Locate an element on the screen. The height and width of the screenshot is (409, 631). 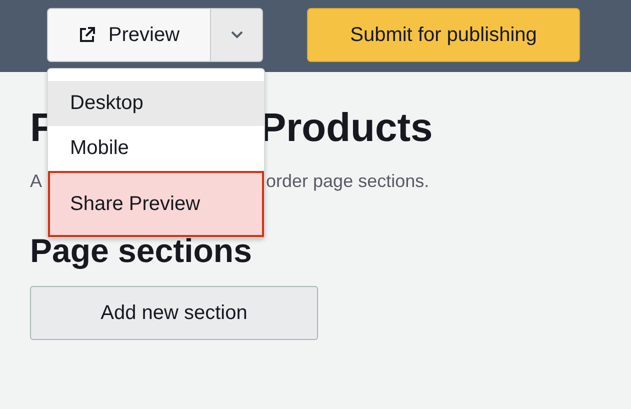
menu-item: Share Preview is located at coordinates (156, 204).